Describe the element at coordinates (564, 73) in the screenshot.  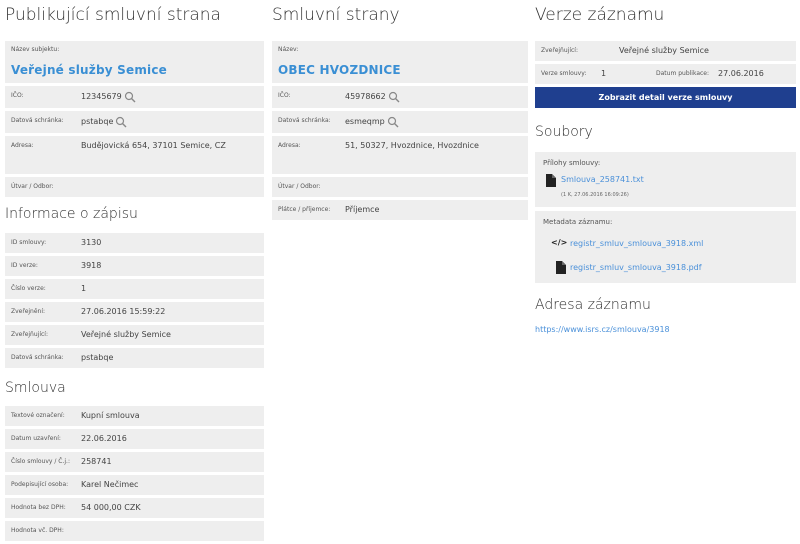
I see `verze-label: Verze smlouvy:` at that location.